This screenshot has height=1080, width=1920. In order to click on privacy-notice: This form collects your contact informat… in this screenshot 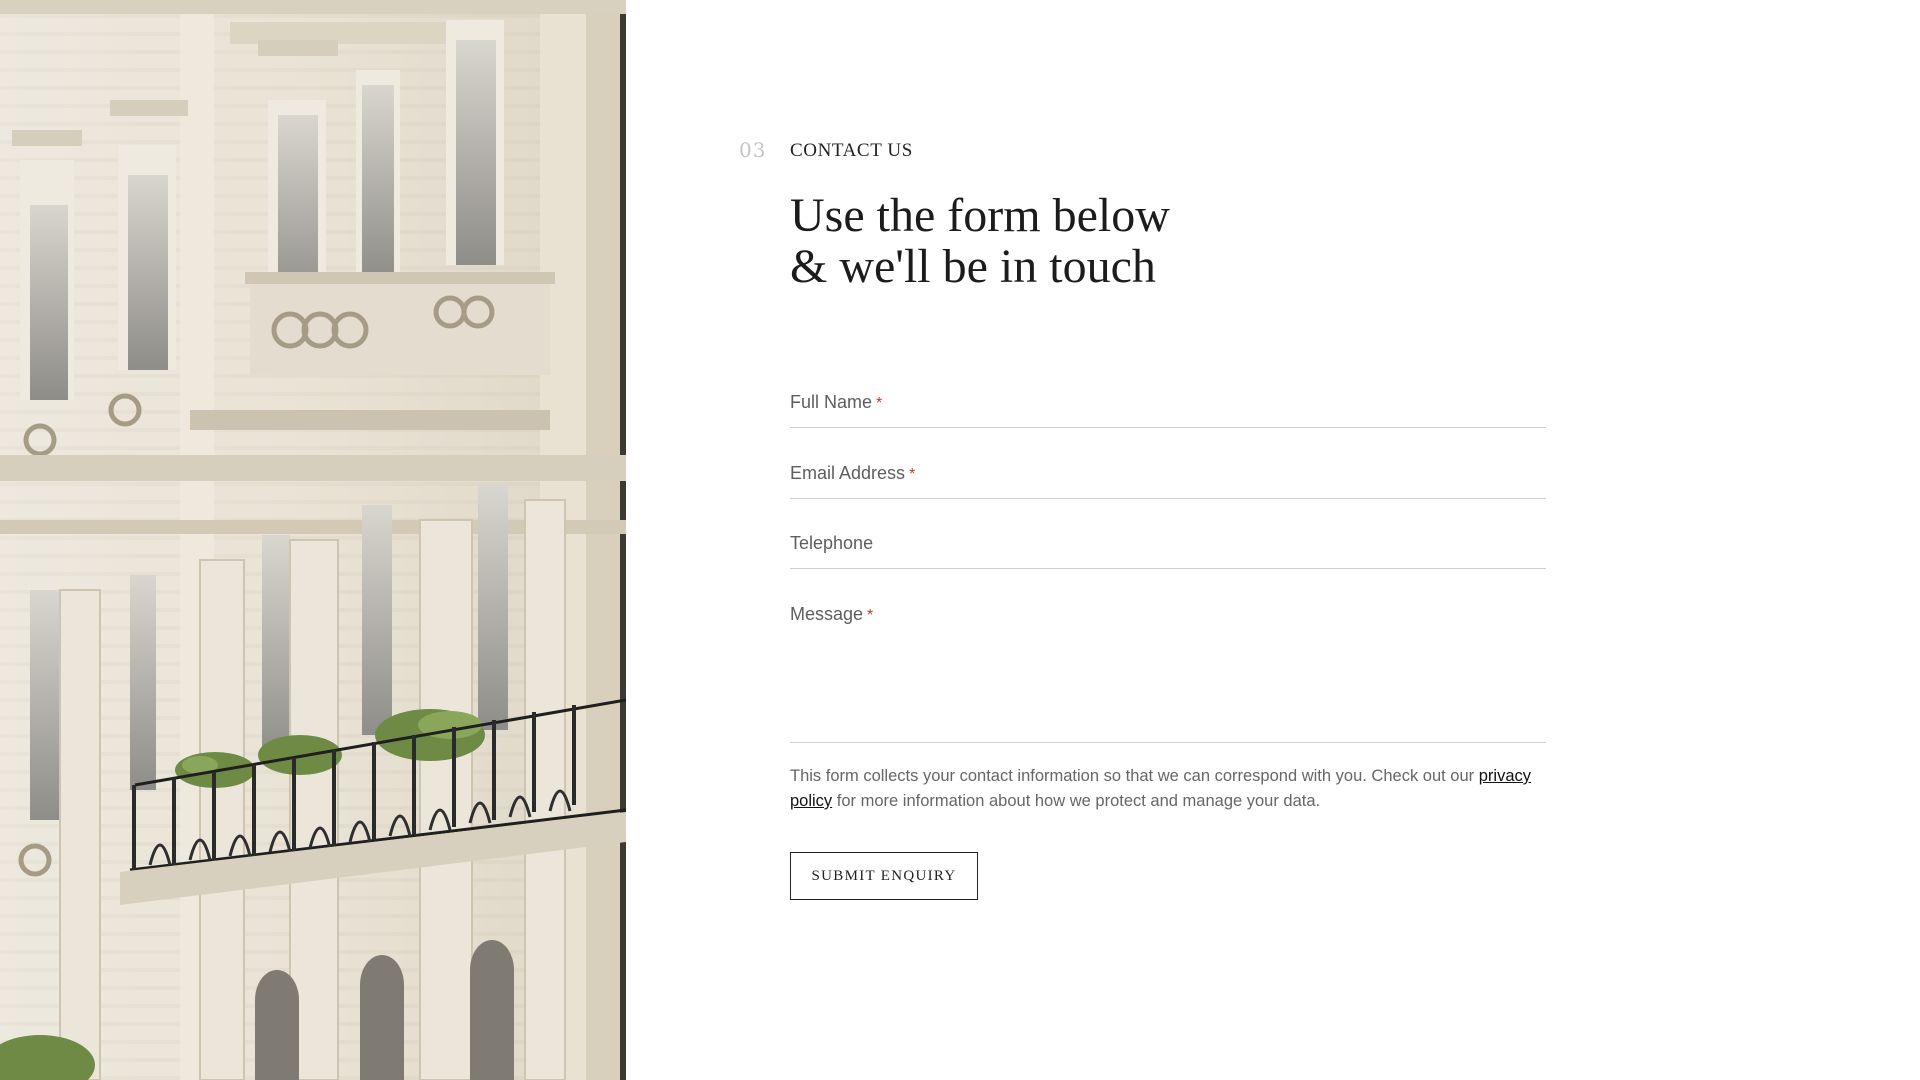, I will do `click(1170, 789)`.